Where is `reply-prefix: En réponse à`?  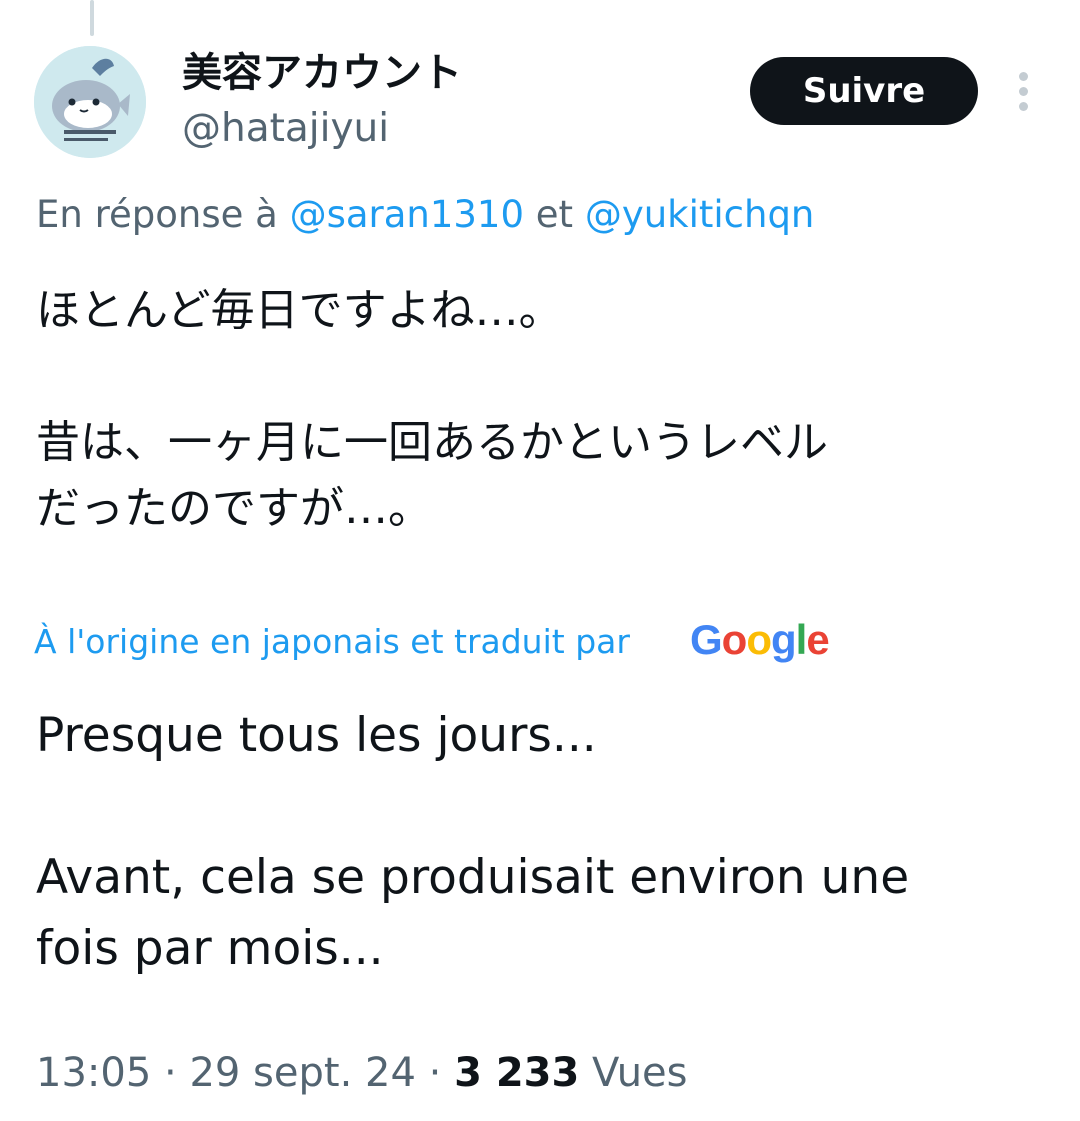 reply-prefix: En réponse à is located at coordinates (163, 214).